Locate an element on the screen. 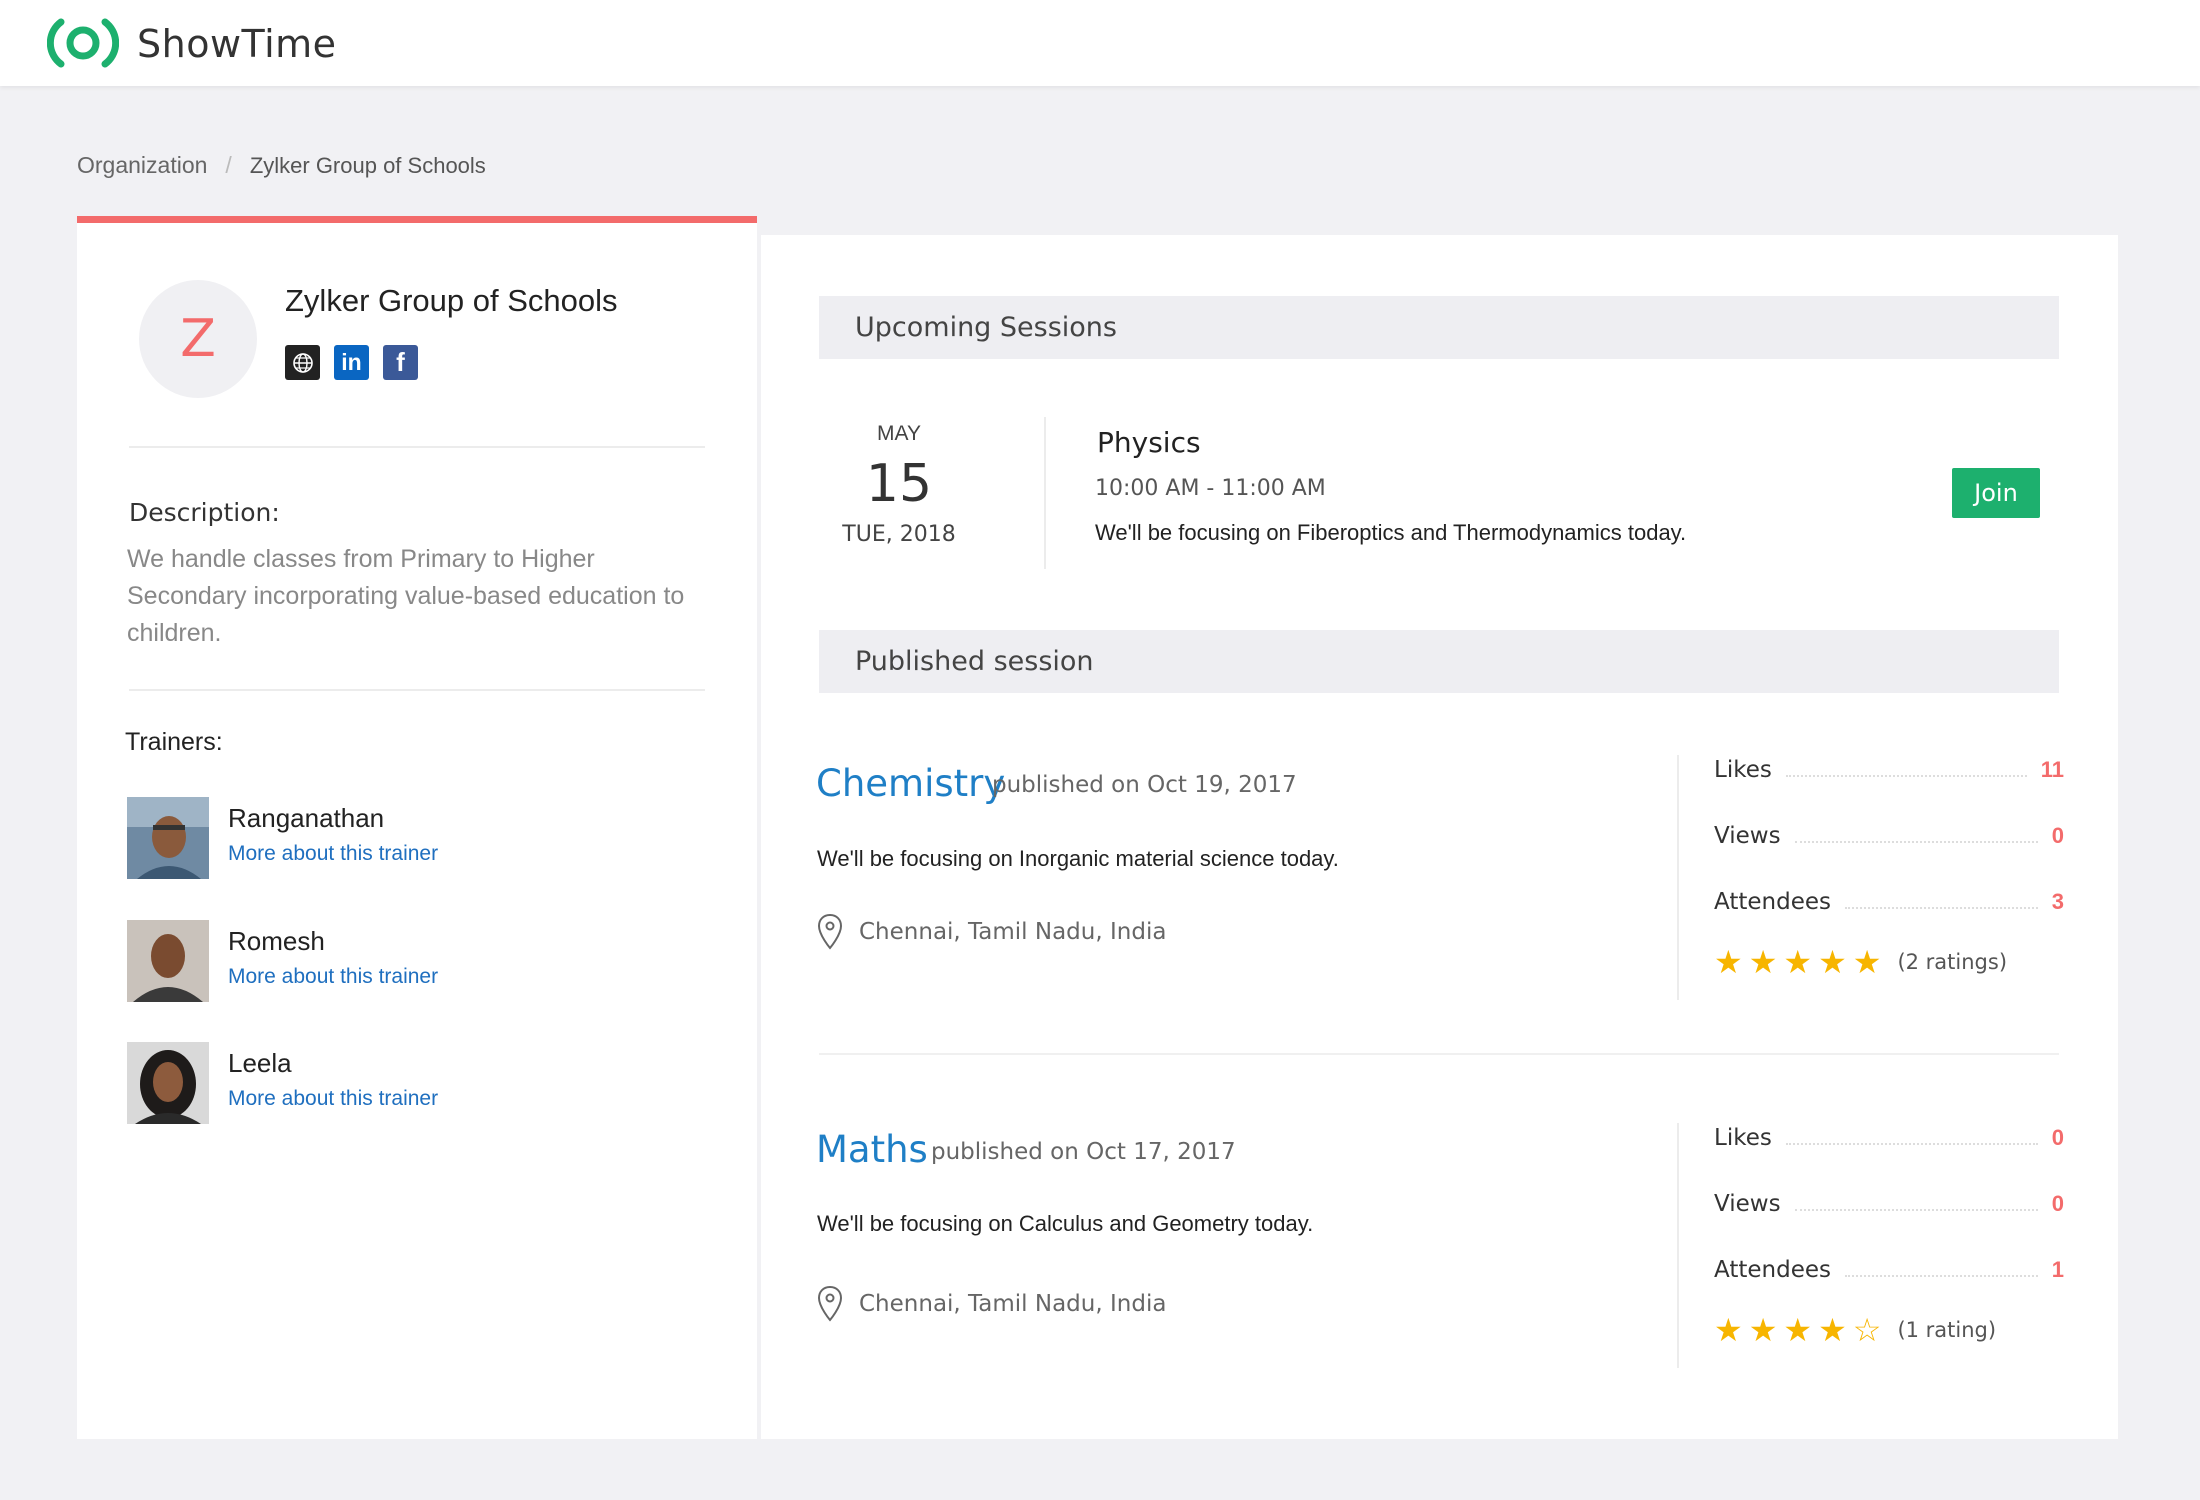  top-bar: ShowTime is located at coordinates (1100, 43).